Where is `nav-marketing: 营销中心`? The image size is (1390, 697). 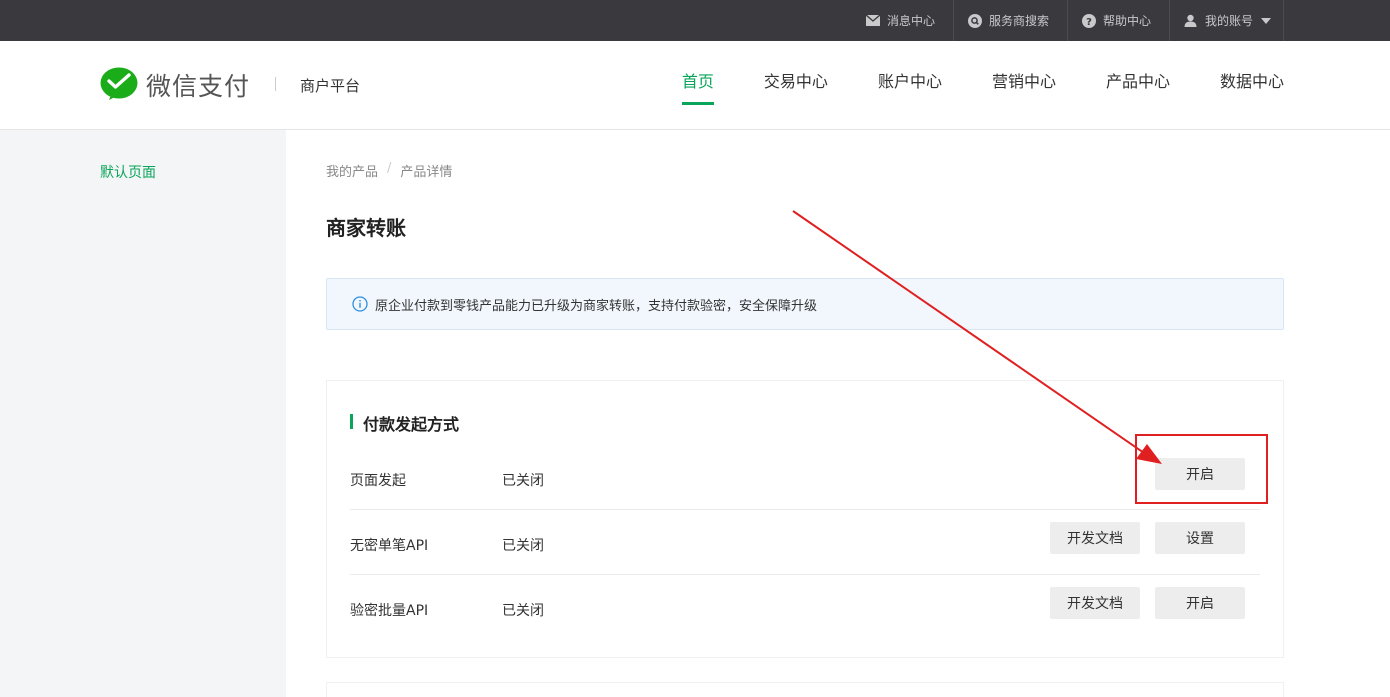
nav-marketing: 营销中心 is located at coordinates (1024, 85).